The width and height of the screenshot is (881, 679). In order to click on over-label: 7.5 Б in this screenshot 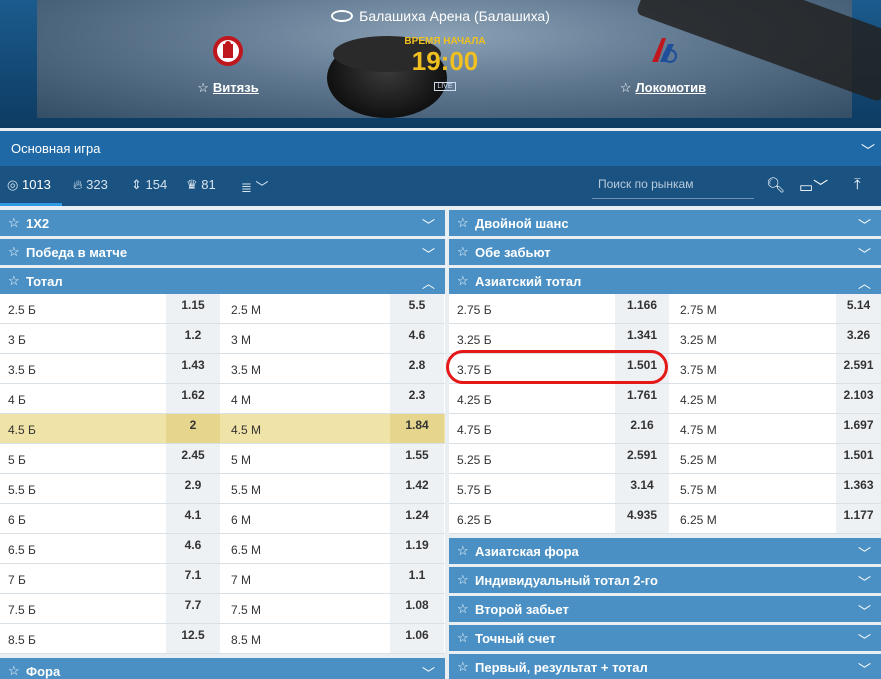, I will do `click(22, 610)`.